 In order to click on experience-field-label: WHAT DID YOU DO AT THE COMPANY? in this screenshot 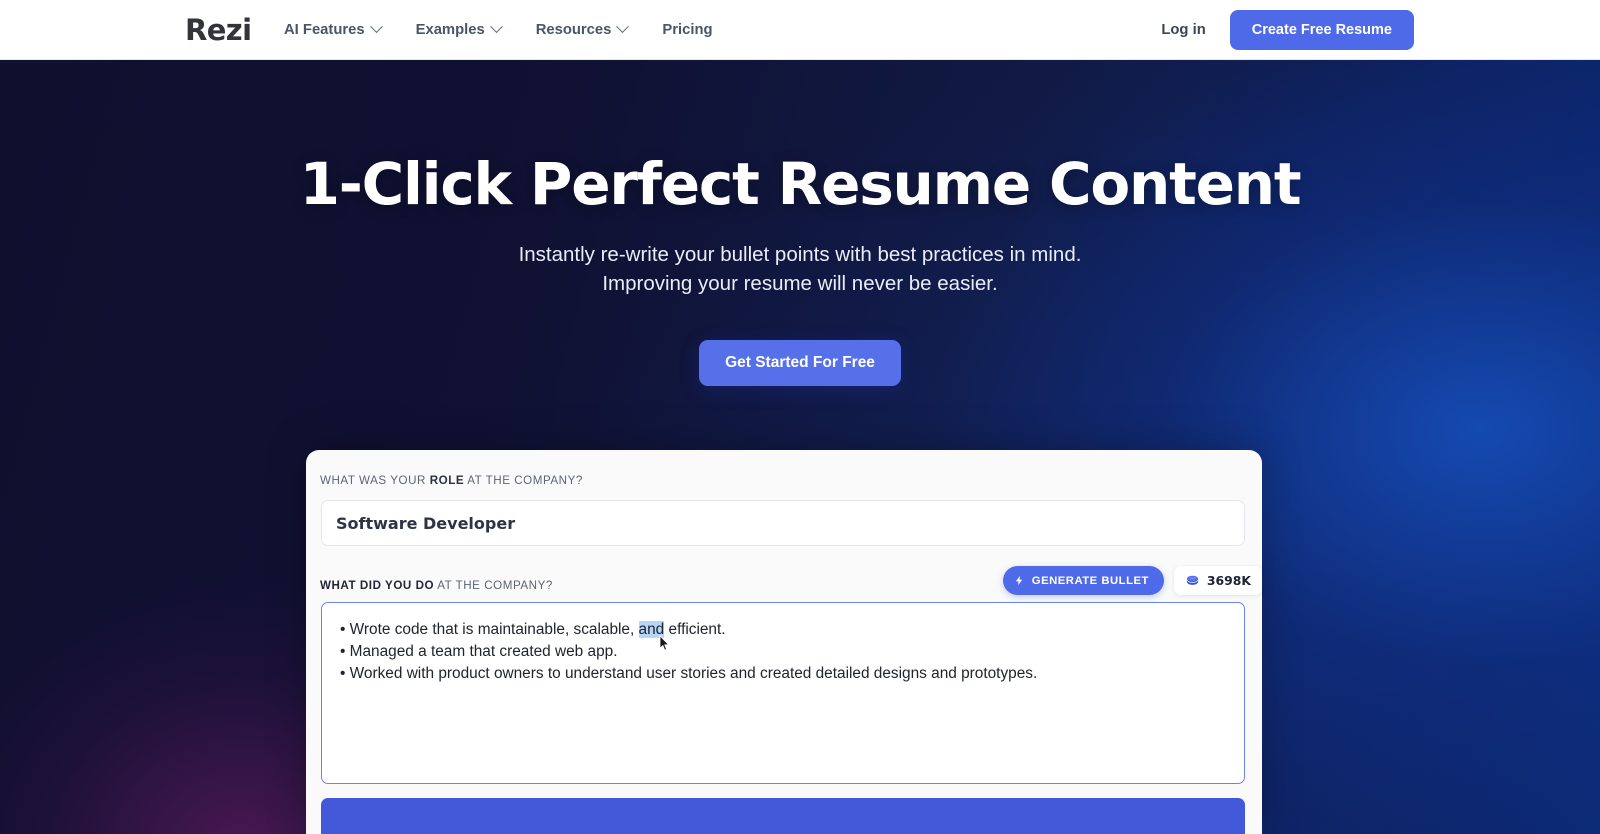, I will do `click(436, 585)`.